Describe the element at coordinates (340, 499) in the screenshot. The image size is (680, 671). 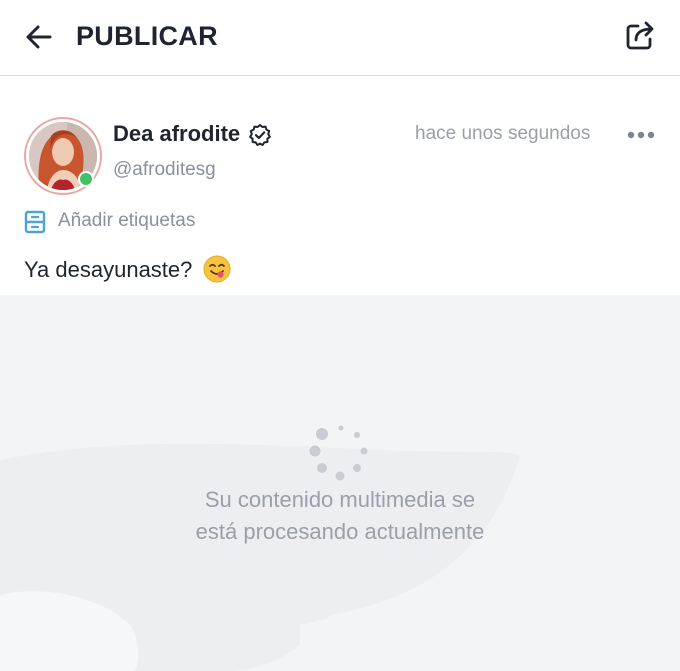
I see `processing-message-line-1: Su contenido multimedia se` at that location.